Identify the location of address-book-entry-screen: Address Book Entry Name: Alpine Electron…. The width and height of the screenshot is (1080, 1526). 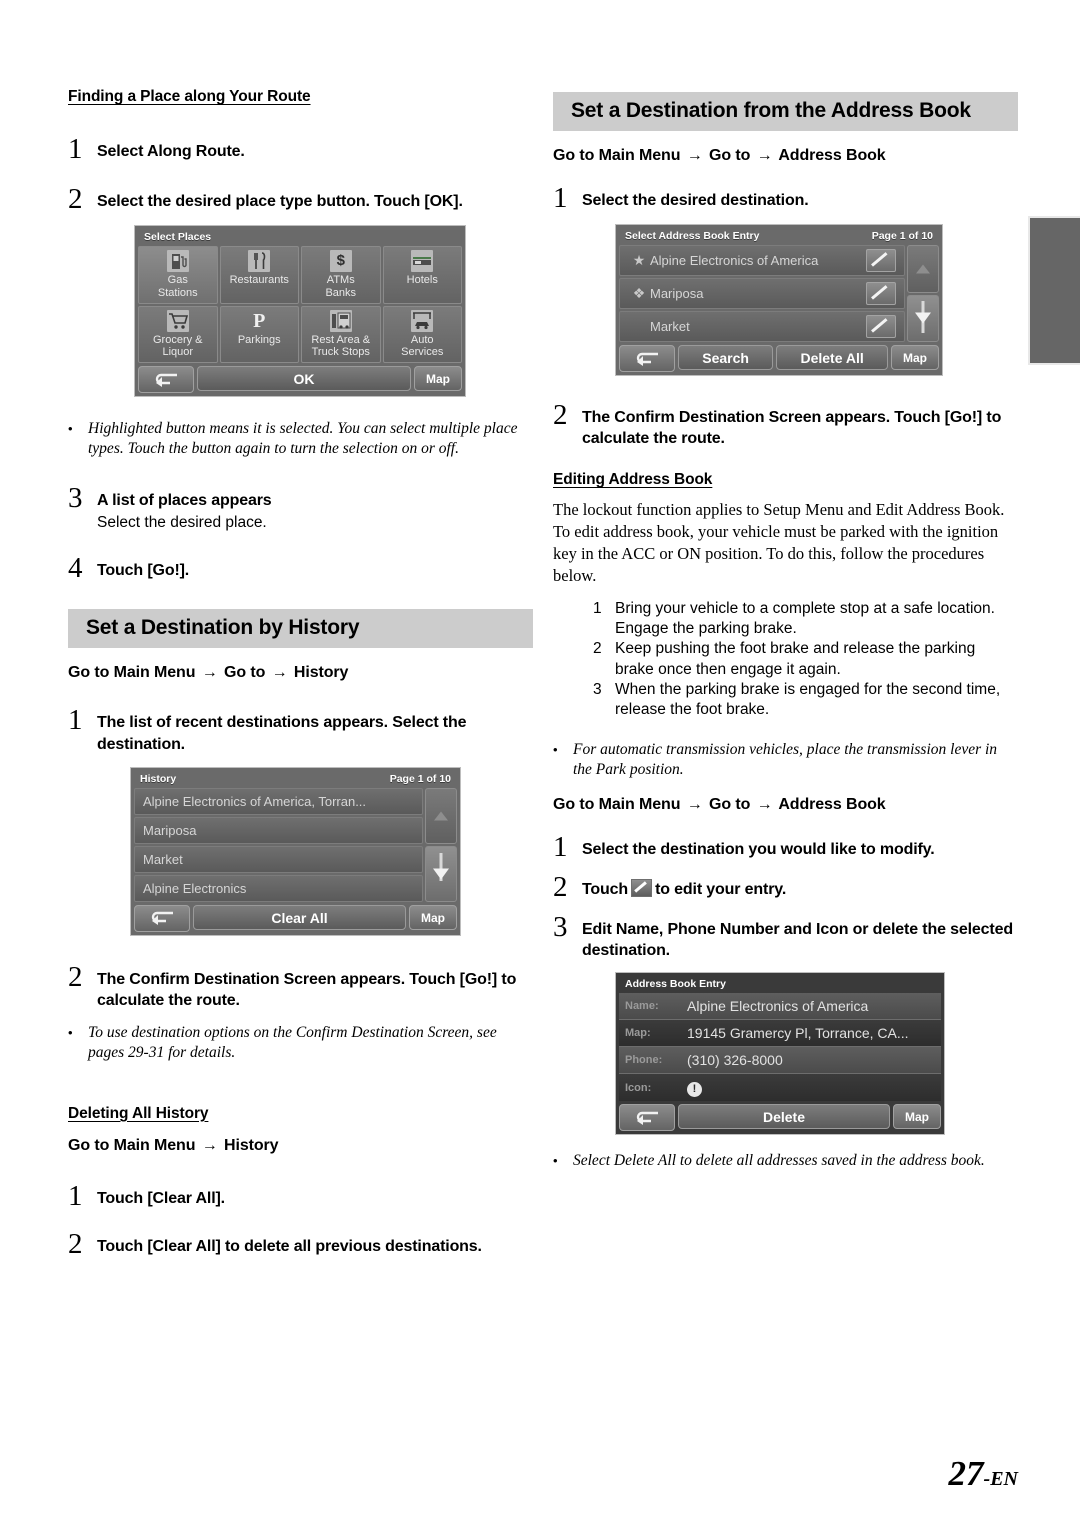
(780, 1054).